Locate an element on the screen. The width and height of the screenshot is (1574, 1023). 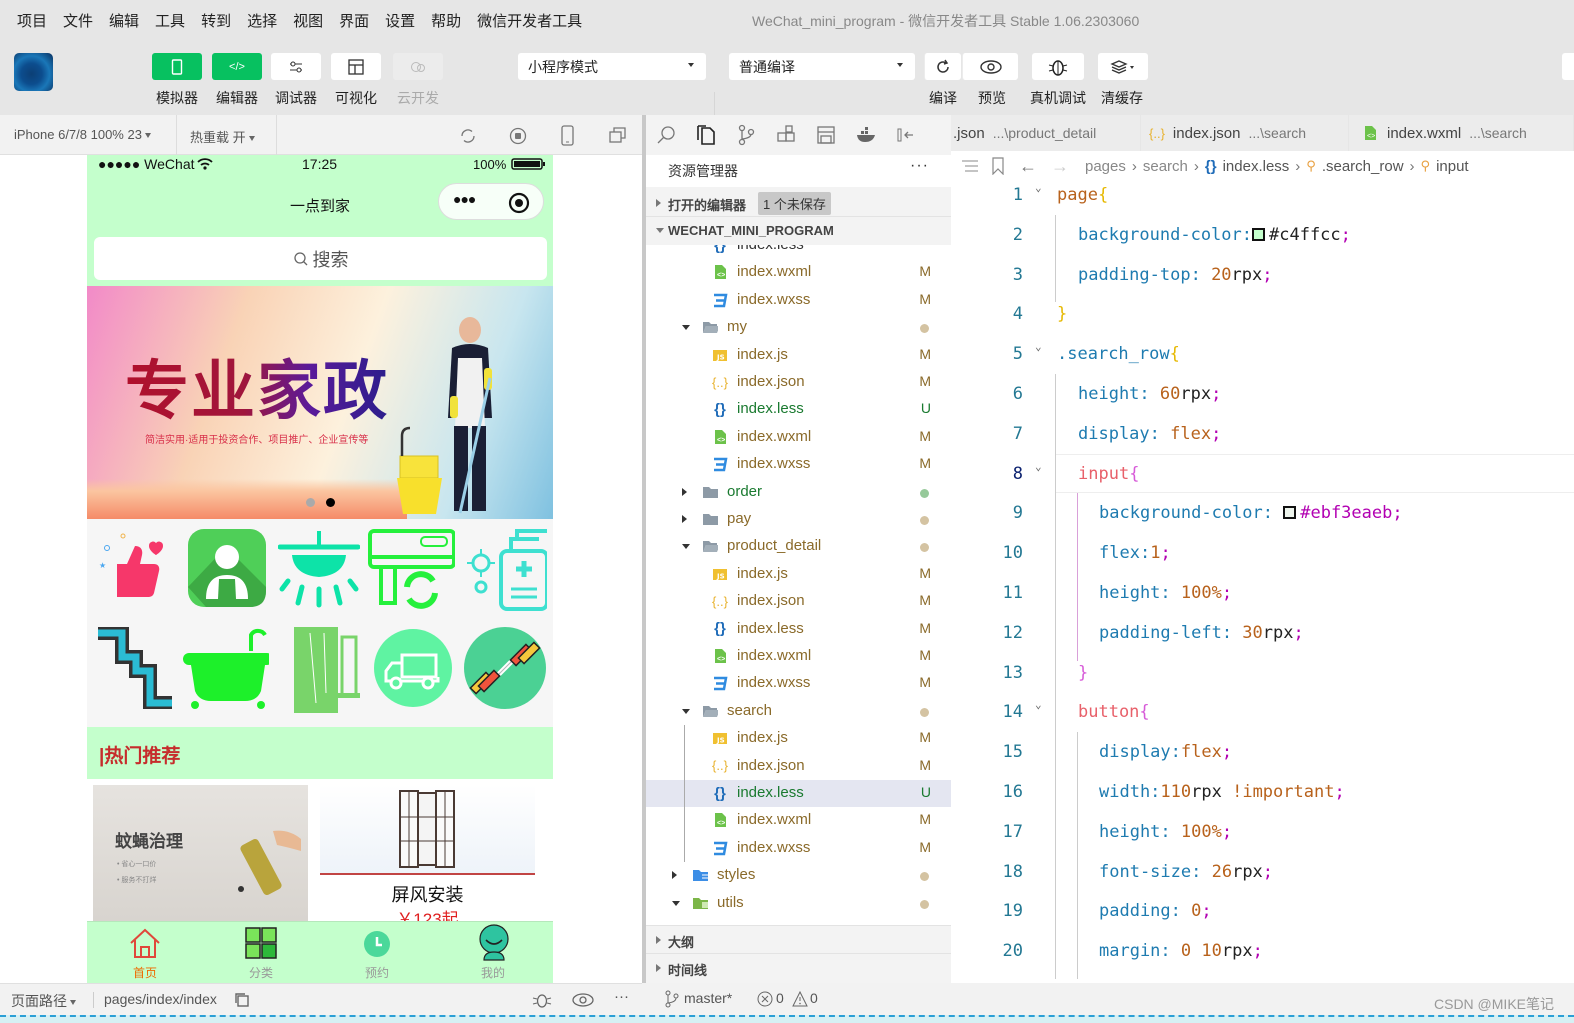
code-line: background-color: #c4ffcc; is located at coordinates (1214, 235).